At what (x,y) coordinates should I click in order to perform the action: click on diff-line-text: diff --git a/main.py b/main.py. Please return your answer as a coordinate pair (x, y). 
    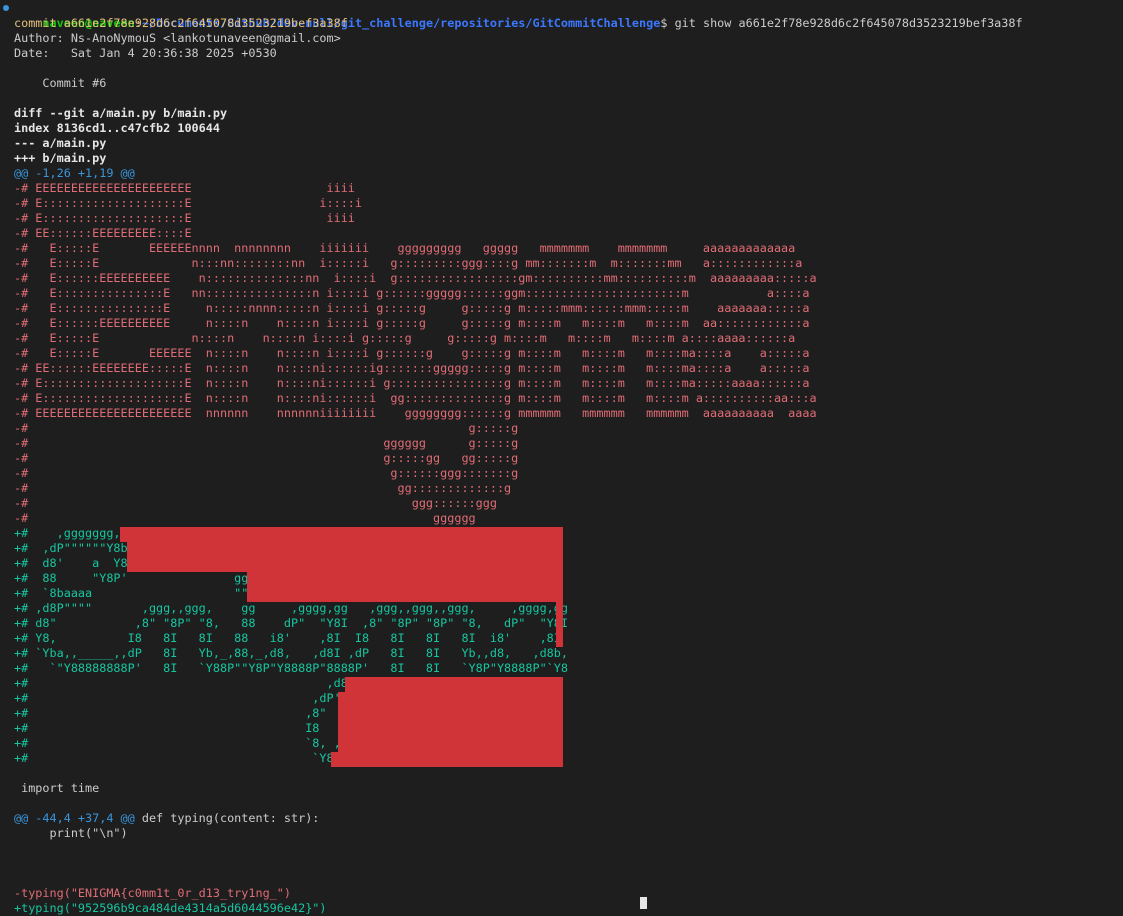
    Looking at the image, I should click on (121, 113).